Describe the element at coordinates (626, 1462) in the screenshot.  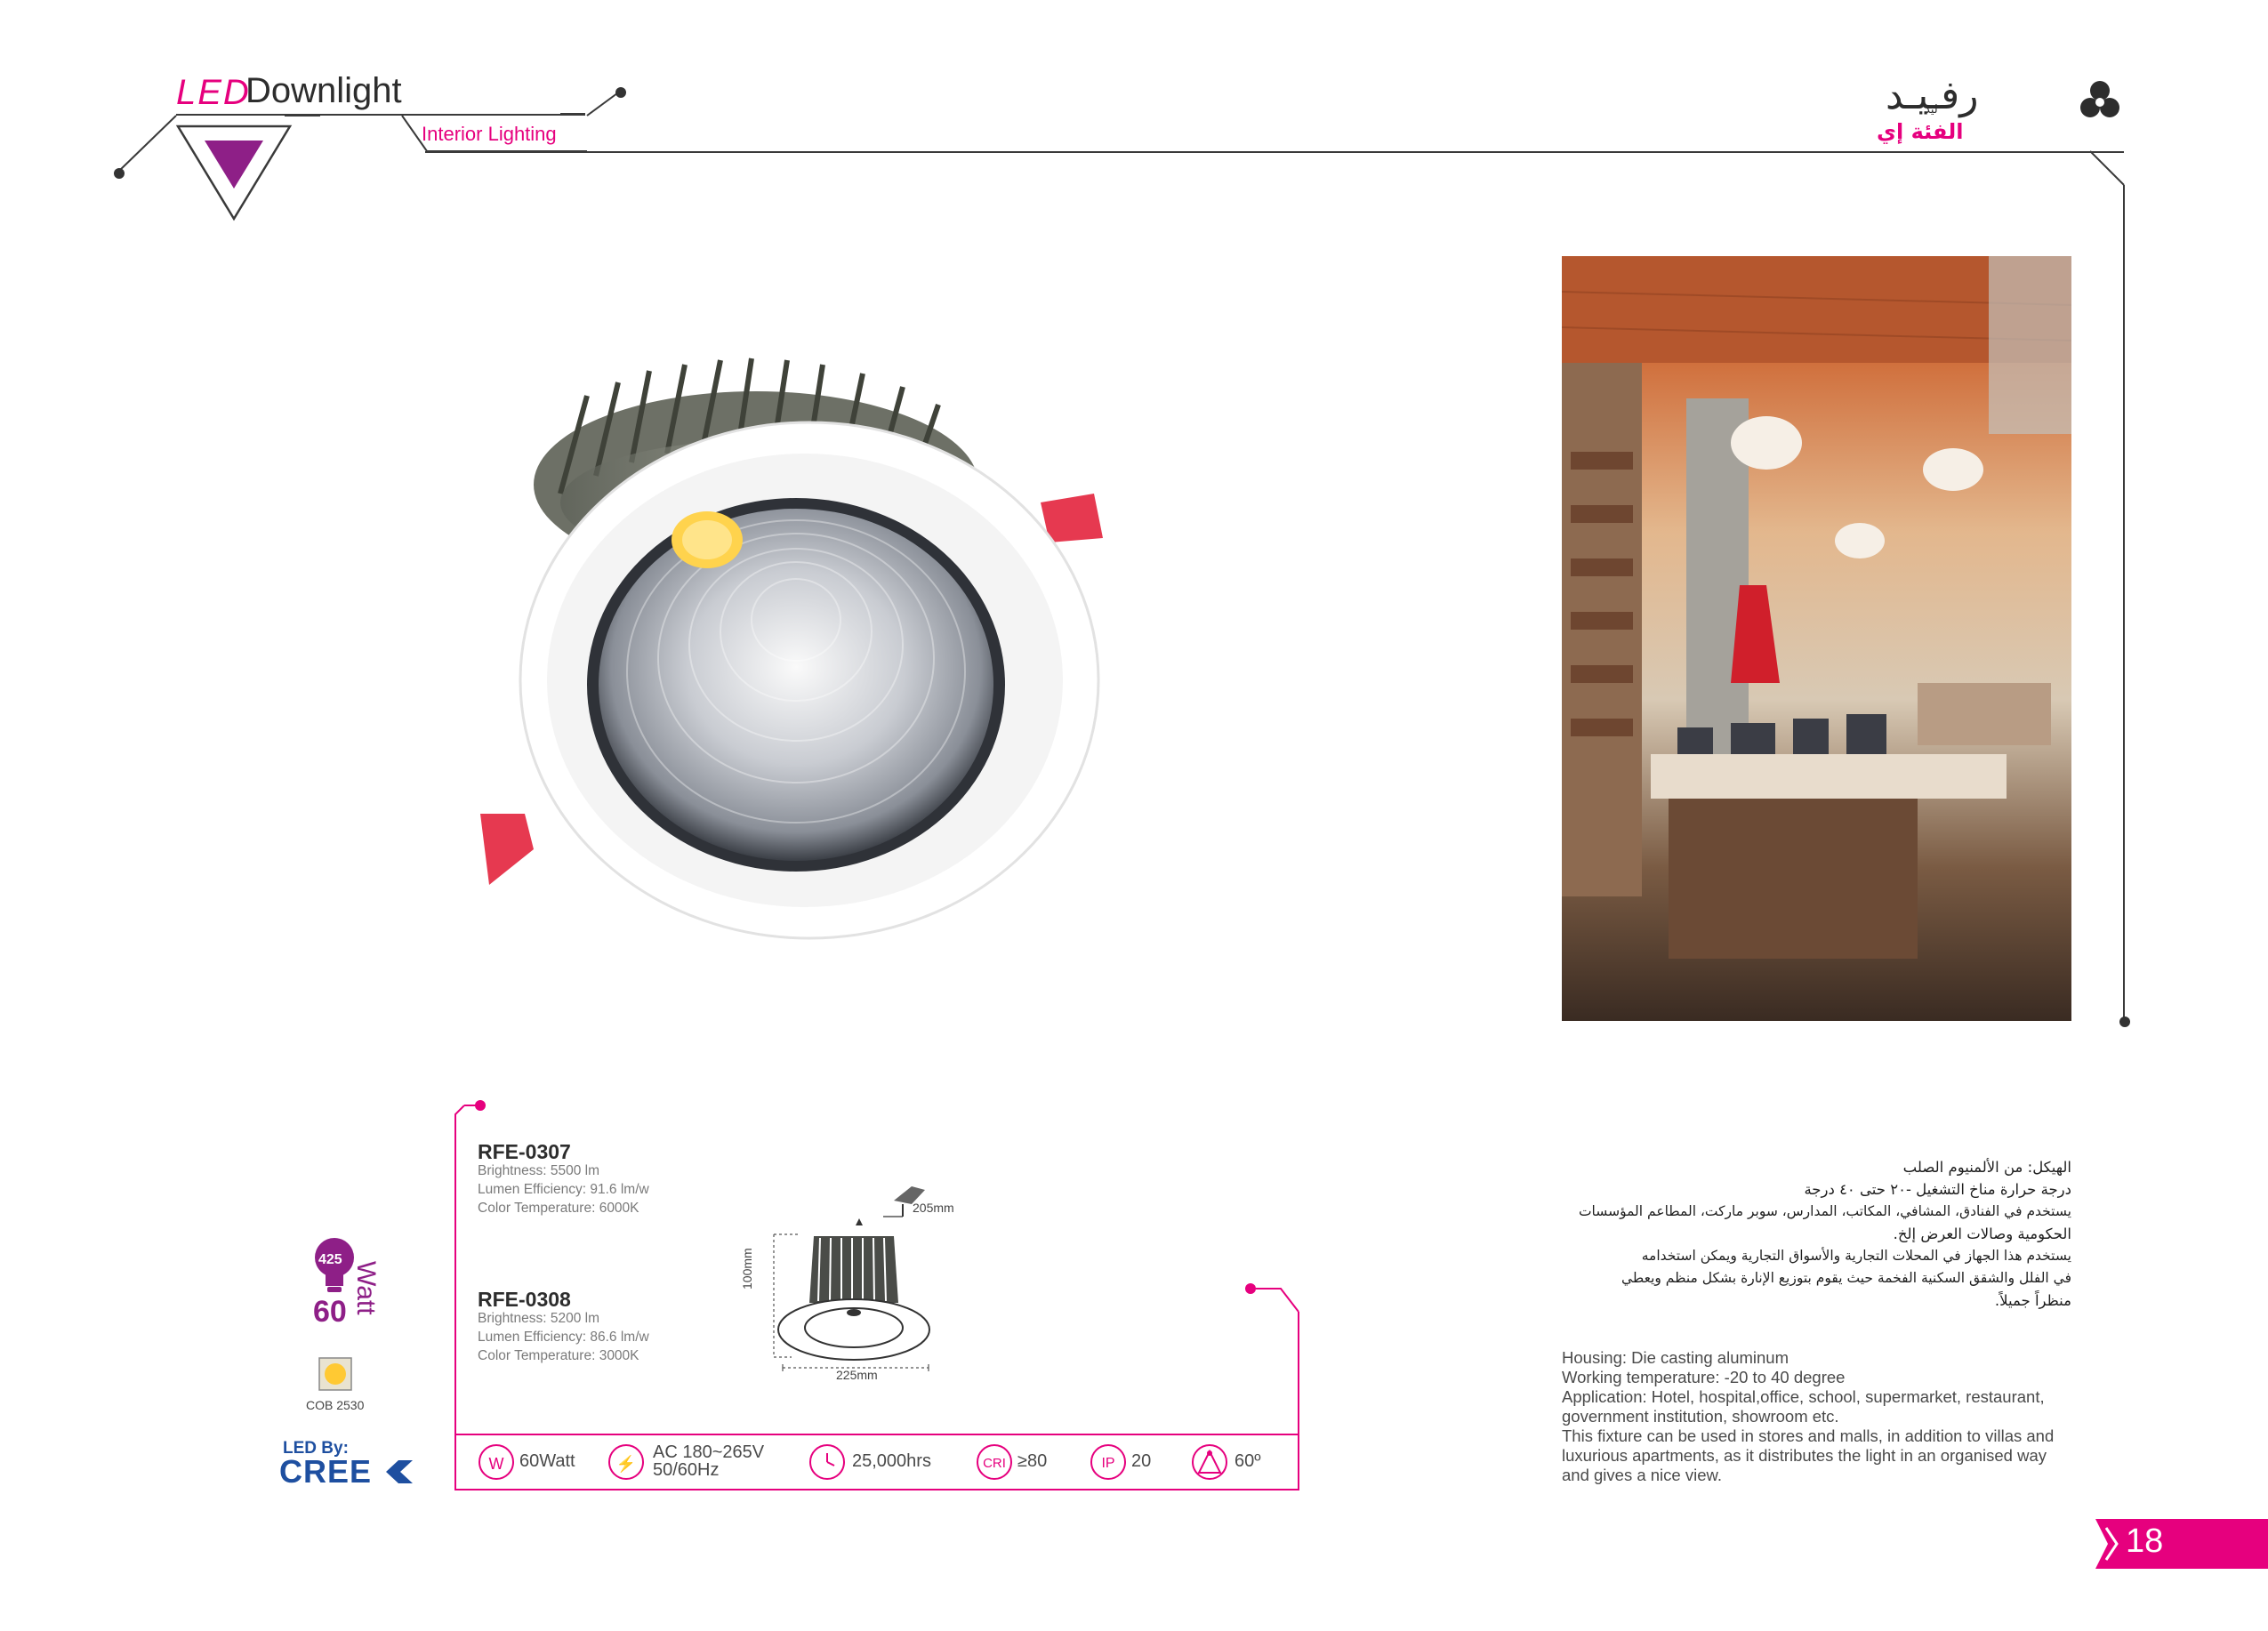
I see `voltage-icon: ⚡` at that location.